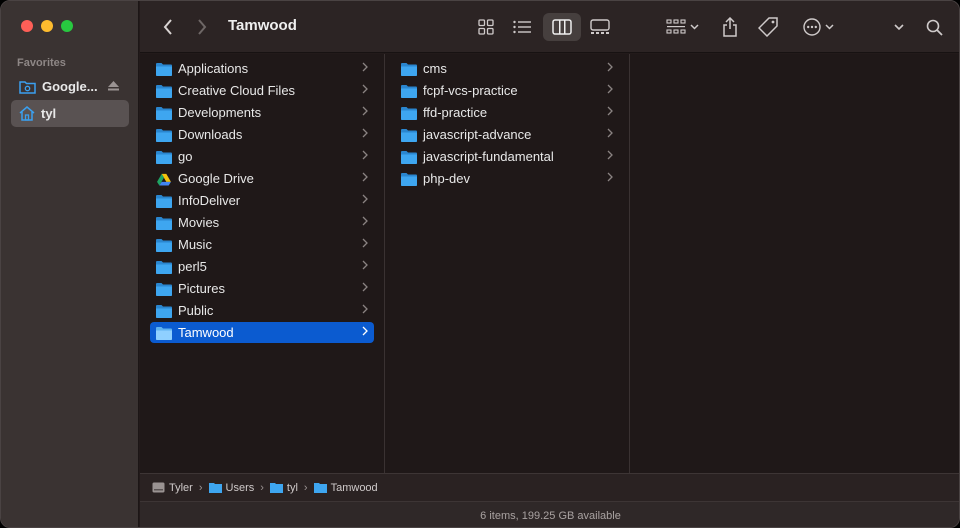 This screenshot has height=528, width=960. I want to click on sidebar-heading-favorites: Favorites, so click(41, 63).